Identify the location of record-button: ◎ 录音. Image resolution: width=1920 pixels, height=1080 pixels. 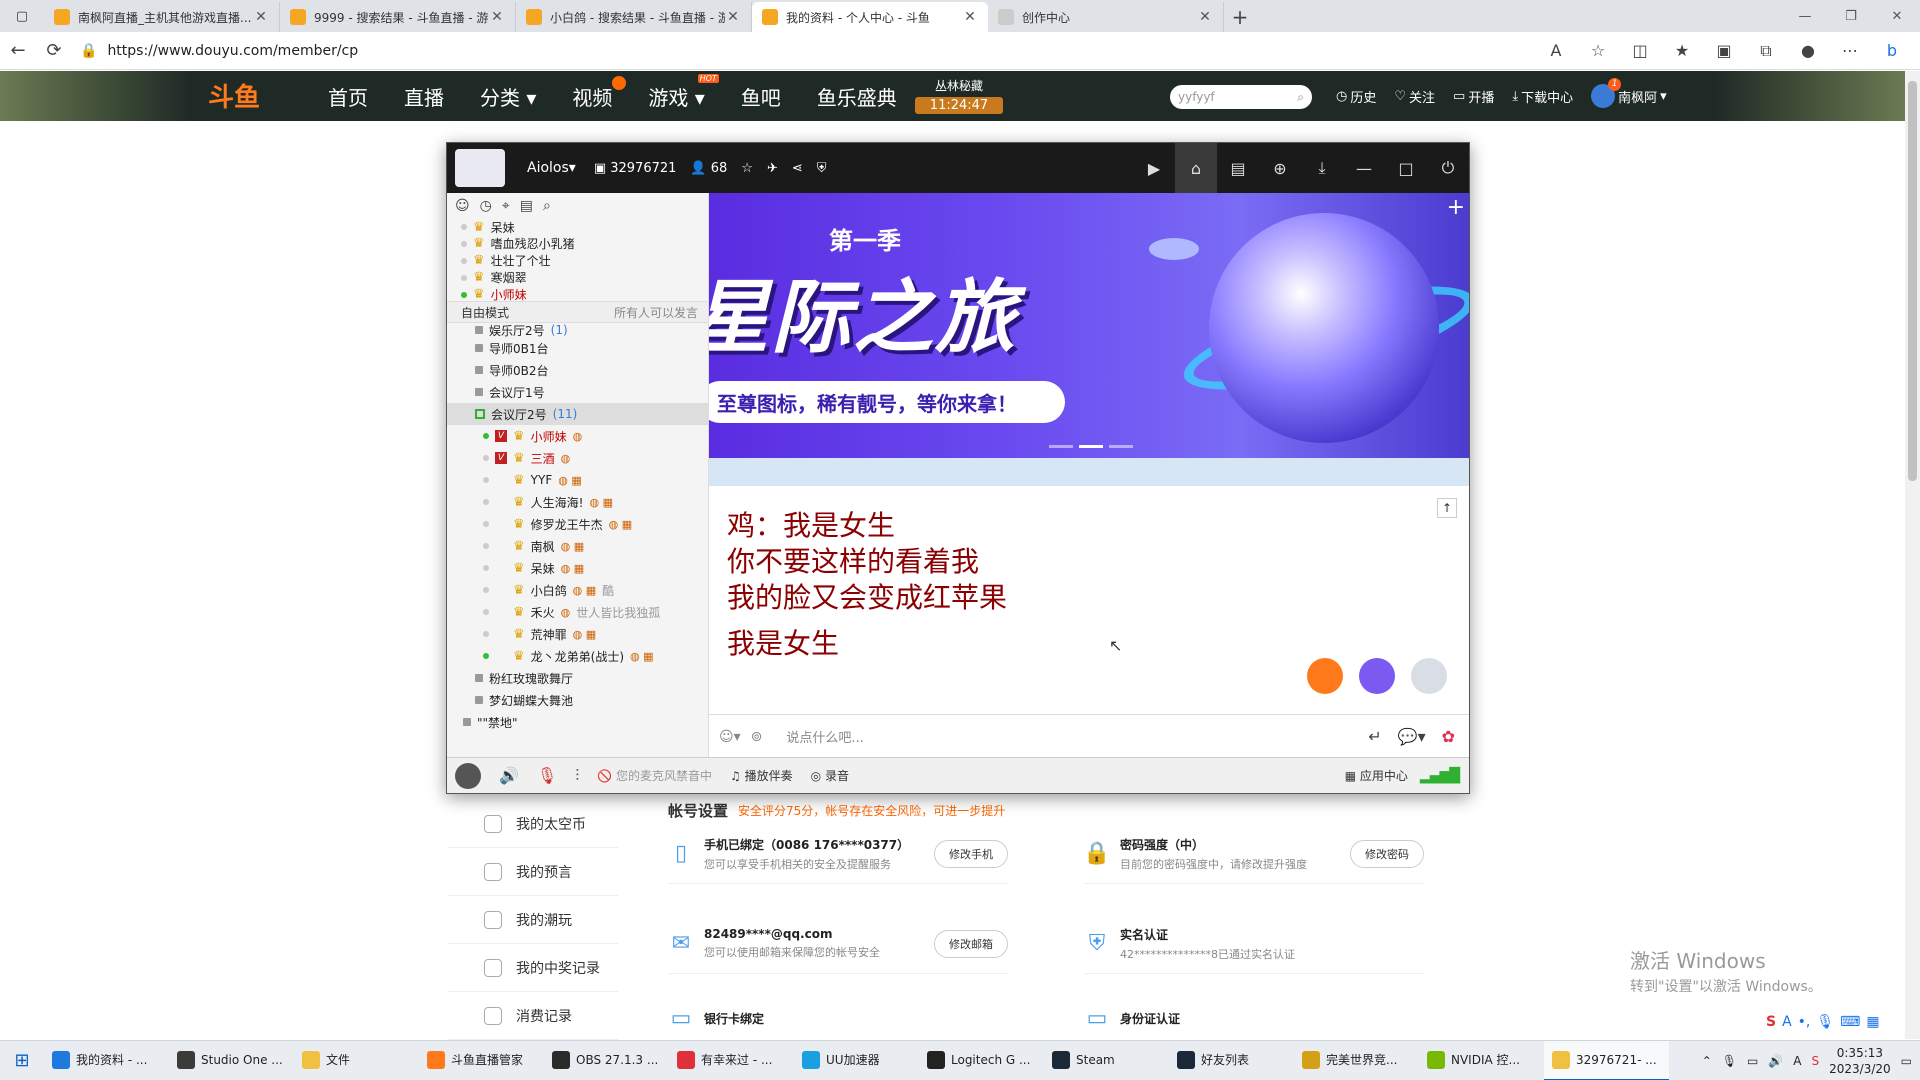
(830, 775).